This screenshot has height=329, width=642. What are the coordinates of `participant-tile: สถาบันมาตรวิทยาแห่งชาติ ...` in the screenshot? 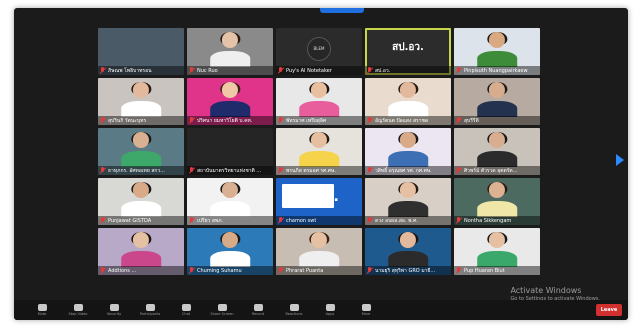 It's located at (230, 151).